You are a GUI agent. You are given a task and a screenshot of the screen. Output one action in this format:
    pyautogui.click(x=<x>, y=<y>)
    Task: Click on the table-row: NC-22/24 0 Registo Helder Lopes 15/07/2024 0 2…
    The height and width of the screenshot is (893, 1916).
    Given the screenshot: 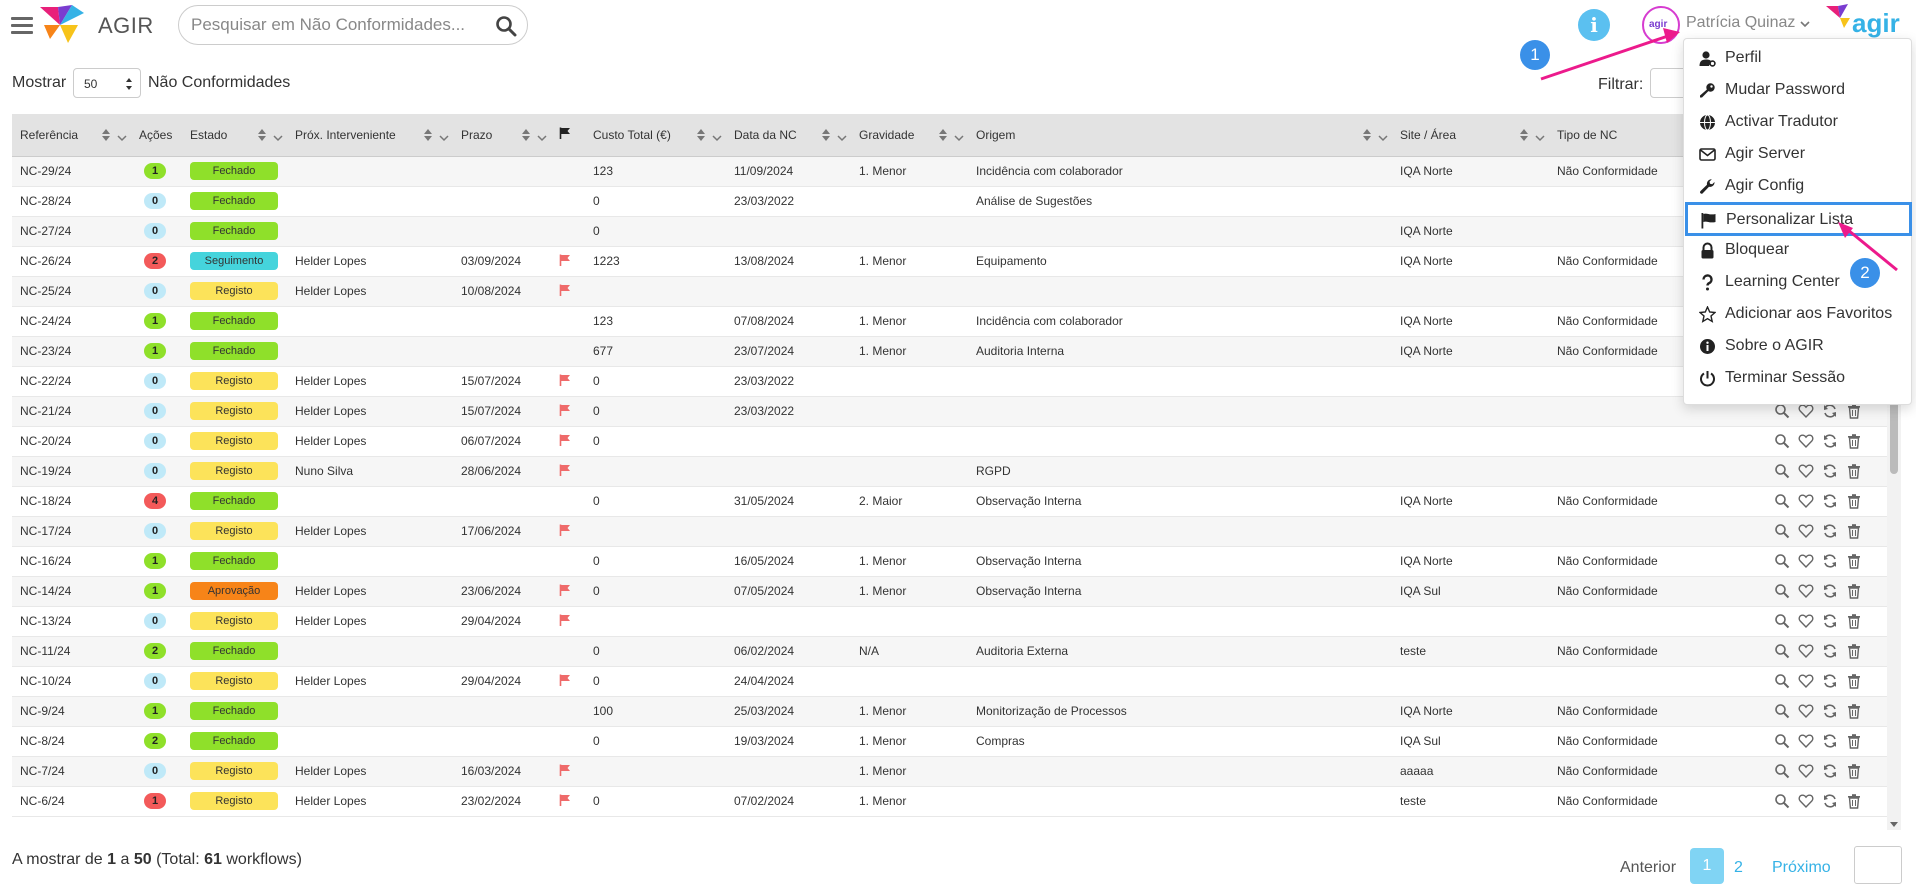 What is the action you would take?
    pyautogui.click(x=955, y=381)
    